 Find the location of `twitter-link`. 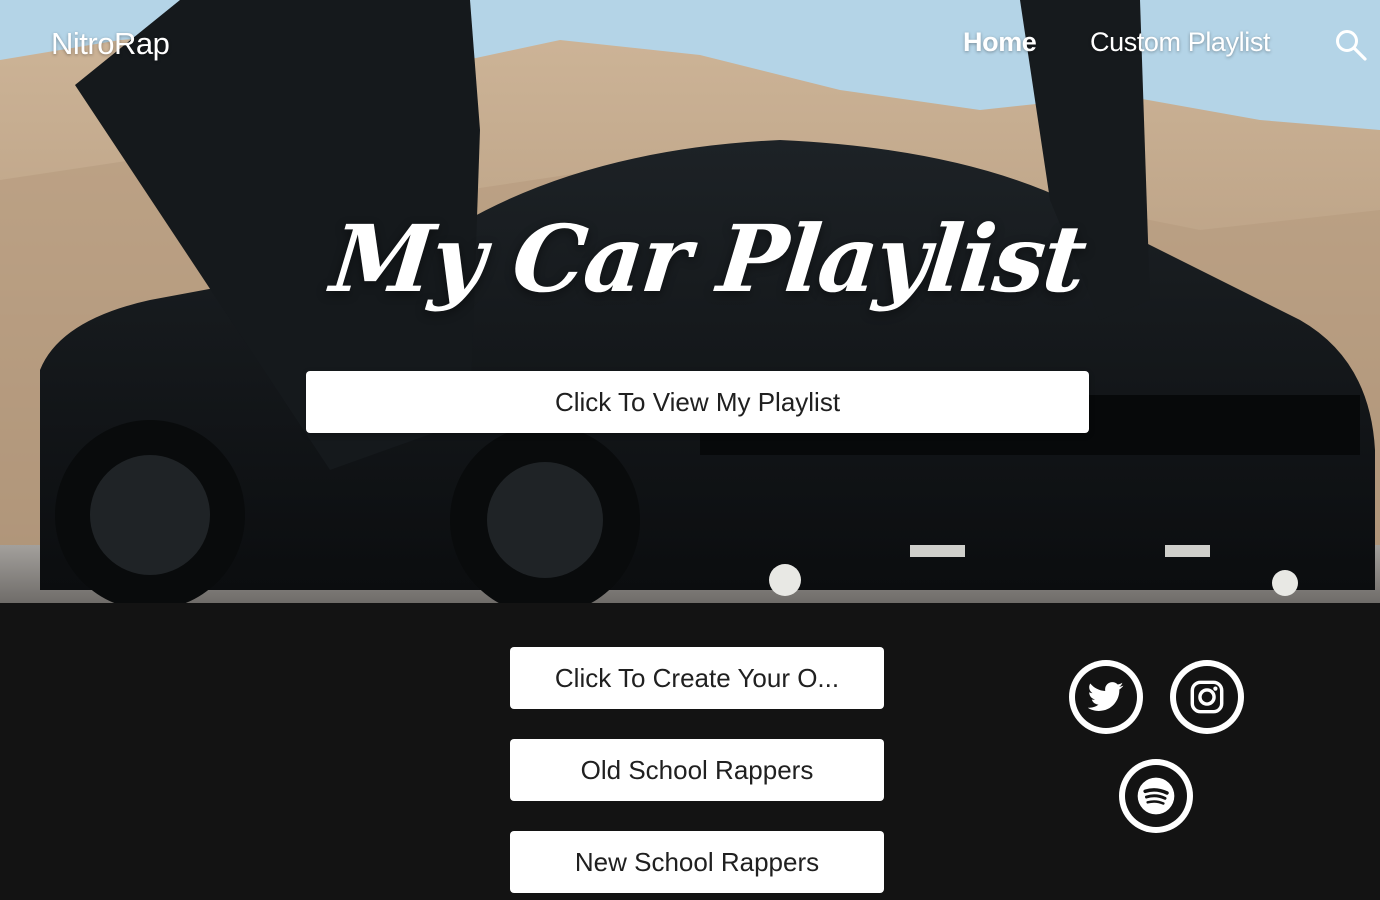

twitter-link is located at coordinates (1106, 697).